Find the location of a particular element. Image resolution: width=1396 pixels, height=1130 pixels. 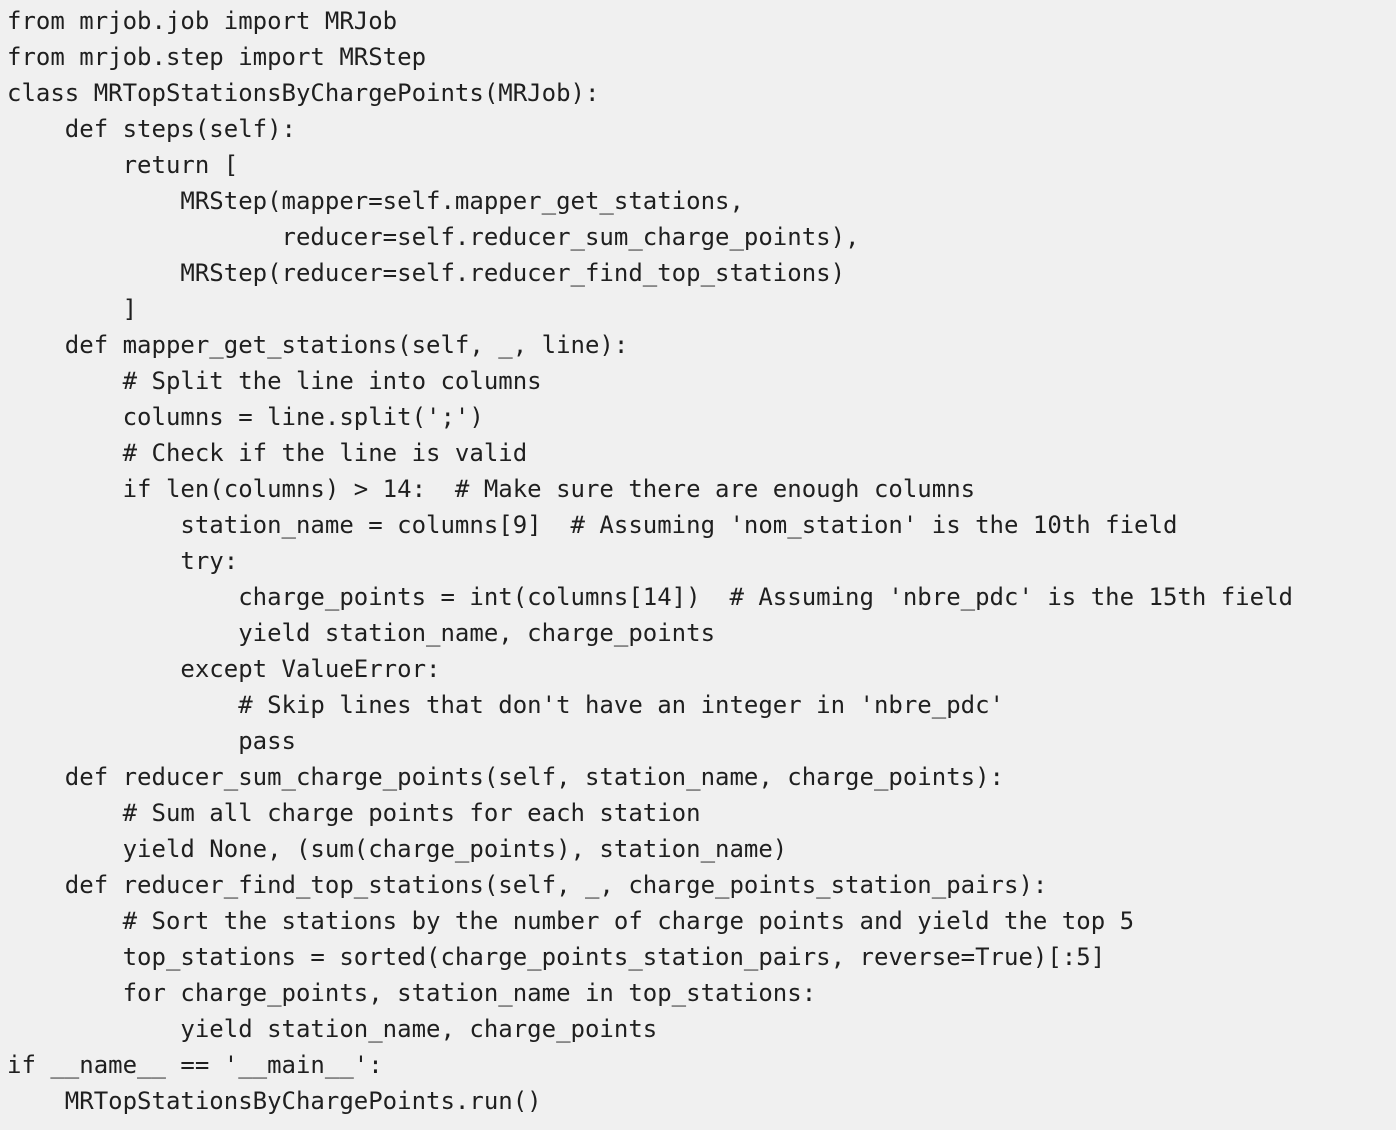

code-line: columns = line.split(';') is located at coordinates (245, 417).